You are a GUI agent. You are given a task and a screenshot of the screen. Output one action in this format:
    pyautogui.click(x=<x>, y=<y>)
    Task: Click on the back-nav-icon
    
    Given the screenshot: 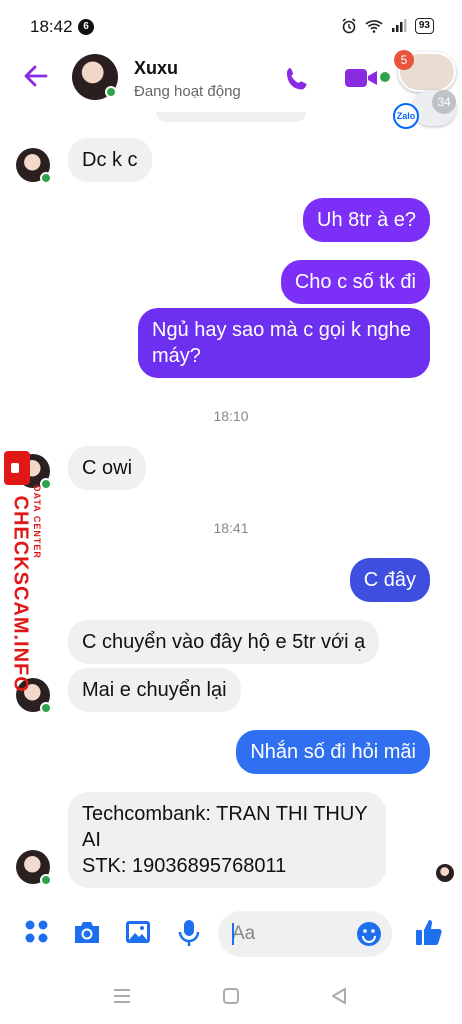 What is the action you would take?
    pyautogui.click(x=339, y=996)
    